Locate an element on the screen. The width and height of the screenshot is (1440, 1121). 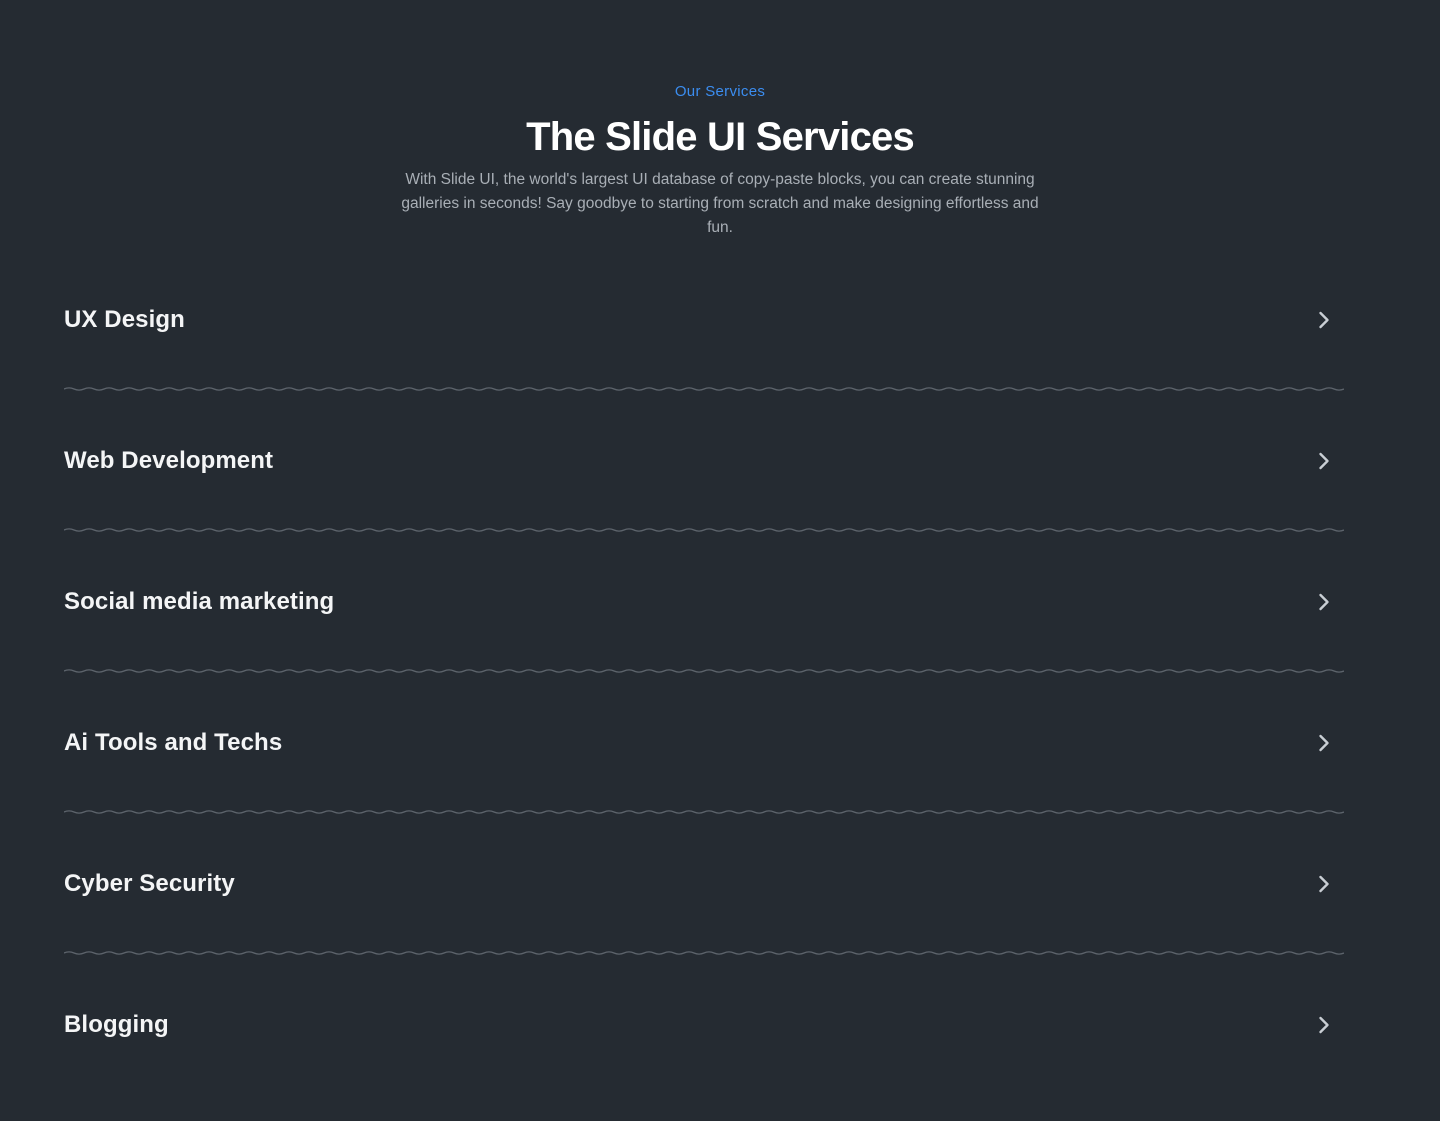
service-label: UX Design is located at coordinates (124, 319).